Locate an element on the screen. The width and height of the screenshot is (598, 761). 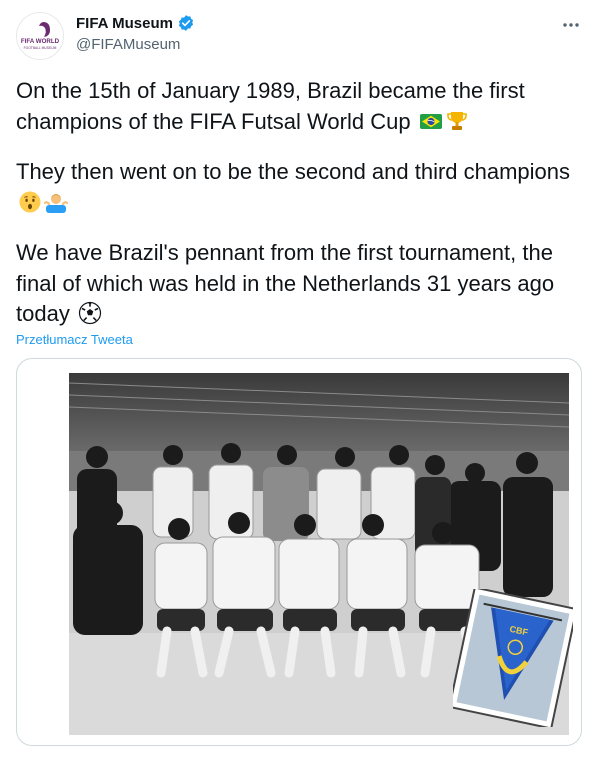
avatar-text-line2: FOOTBALL MUSEUM is located at coordinates (40, 48).